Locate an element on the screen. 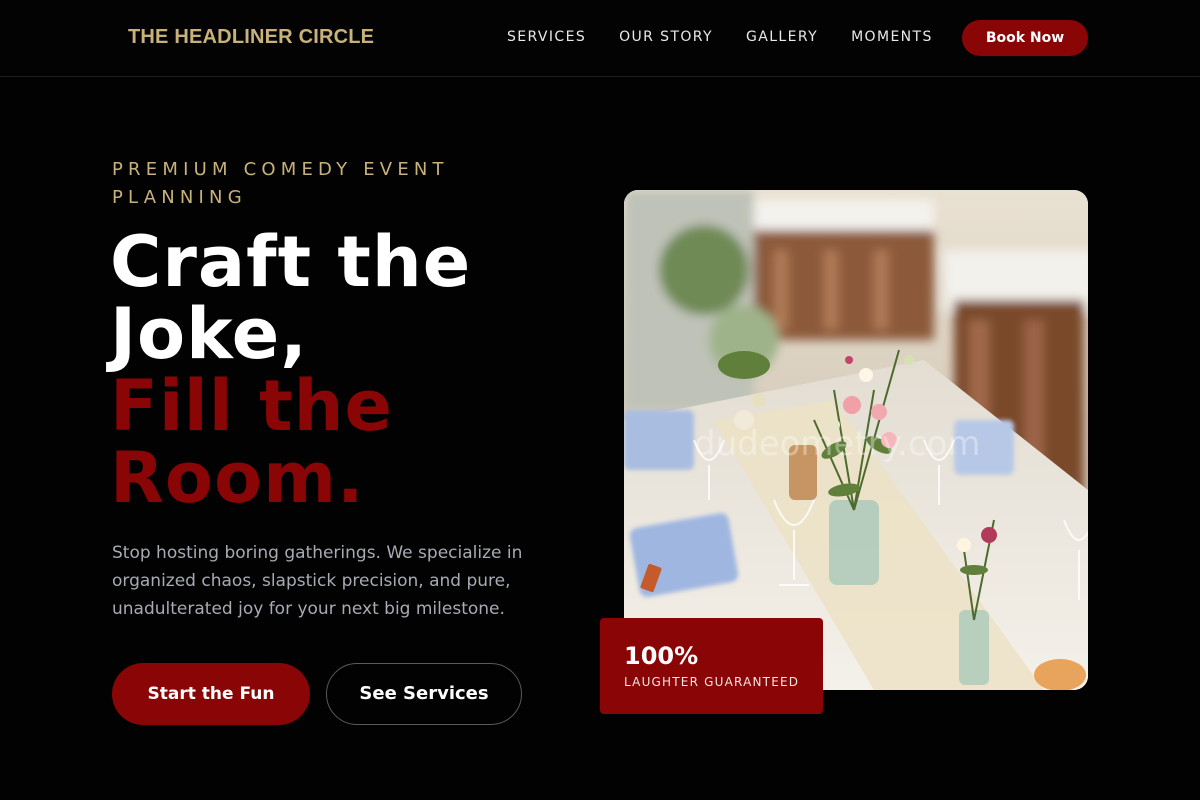 This screenshot has height=800, width=1200. badge-value: 100% is located at coordinates (661, 656).